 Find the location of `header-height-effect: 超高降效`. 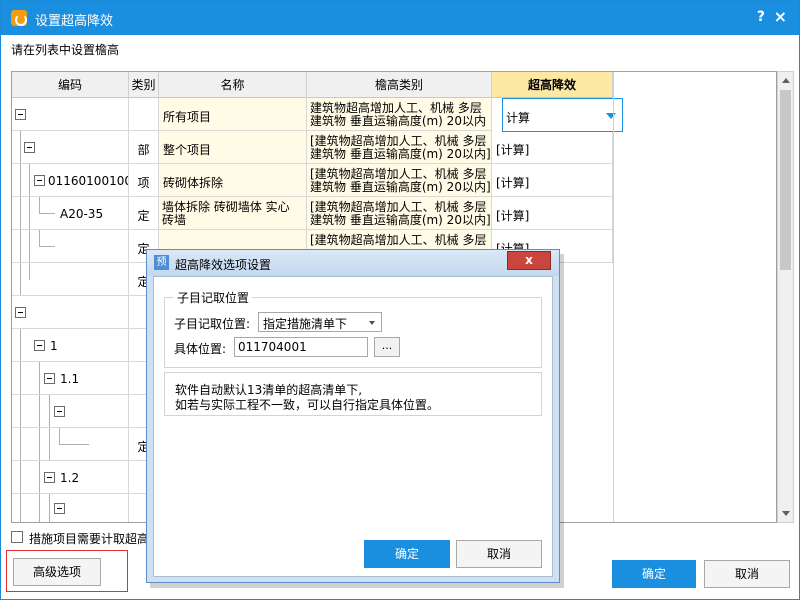

header-height-effect: 超高降效 is located at coordinates (552, 85).